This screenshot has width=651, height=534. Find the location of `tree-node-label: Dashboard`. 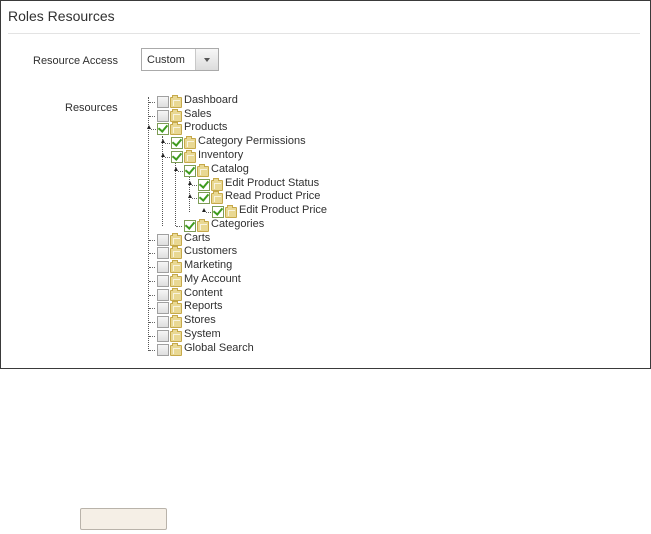

tree-node-label: Dashboard is located at coordinates (211, 100).